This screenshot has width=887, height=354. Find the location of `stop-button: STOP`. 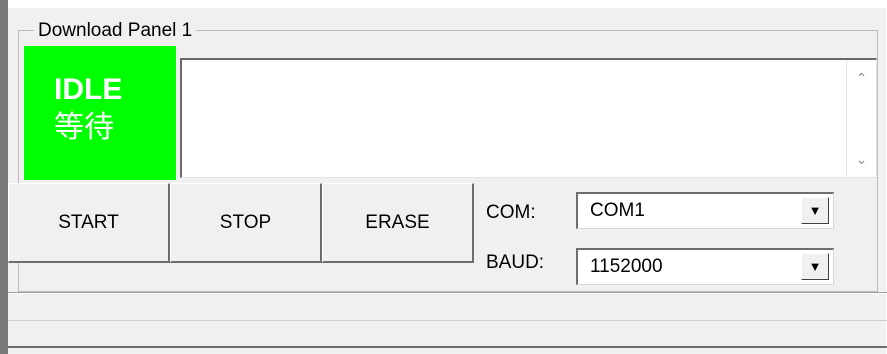

stop-button: STOP is located at coordinates (246, 223).